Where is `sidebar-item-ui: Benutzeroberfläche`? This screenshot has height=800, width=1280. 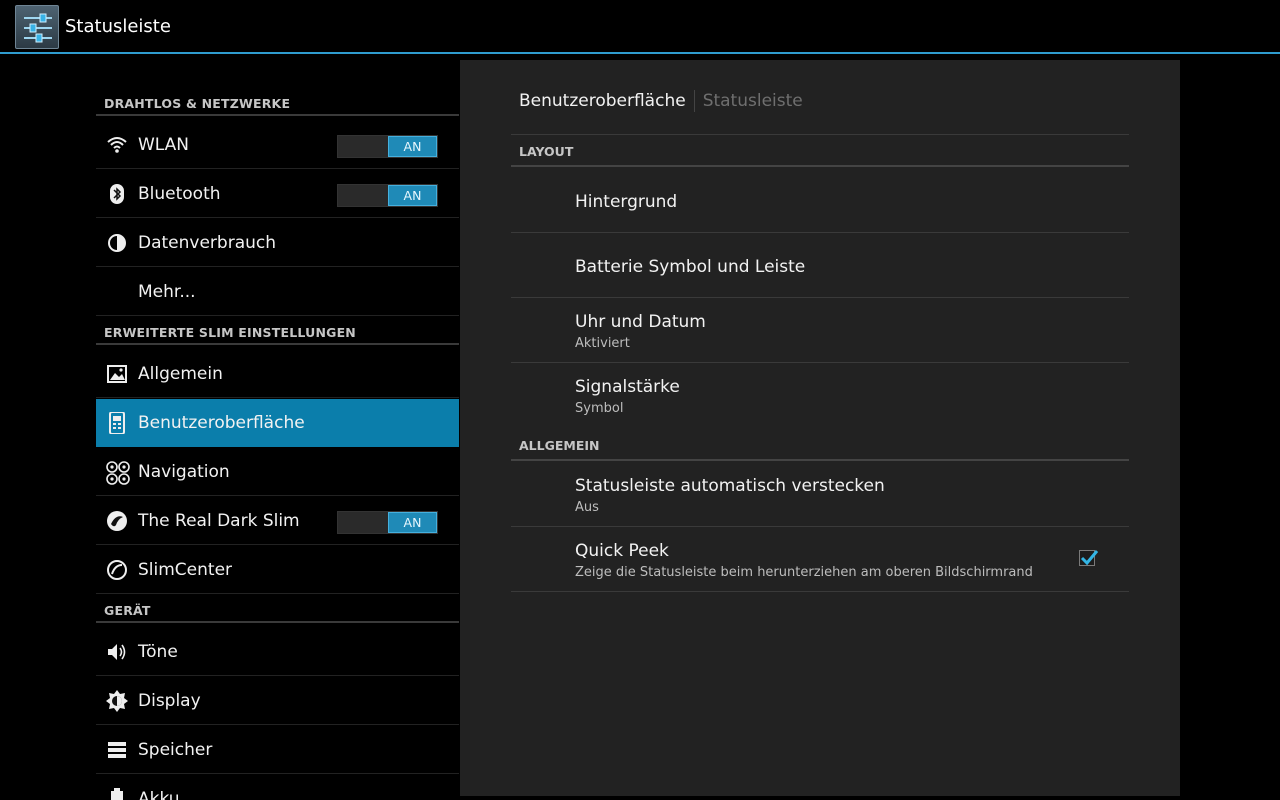 sidebar-item-ui: Benutzeroberfläche is located at coordinates (277, 423).